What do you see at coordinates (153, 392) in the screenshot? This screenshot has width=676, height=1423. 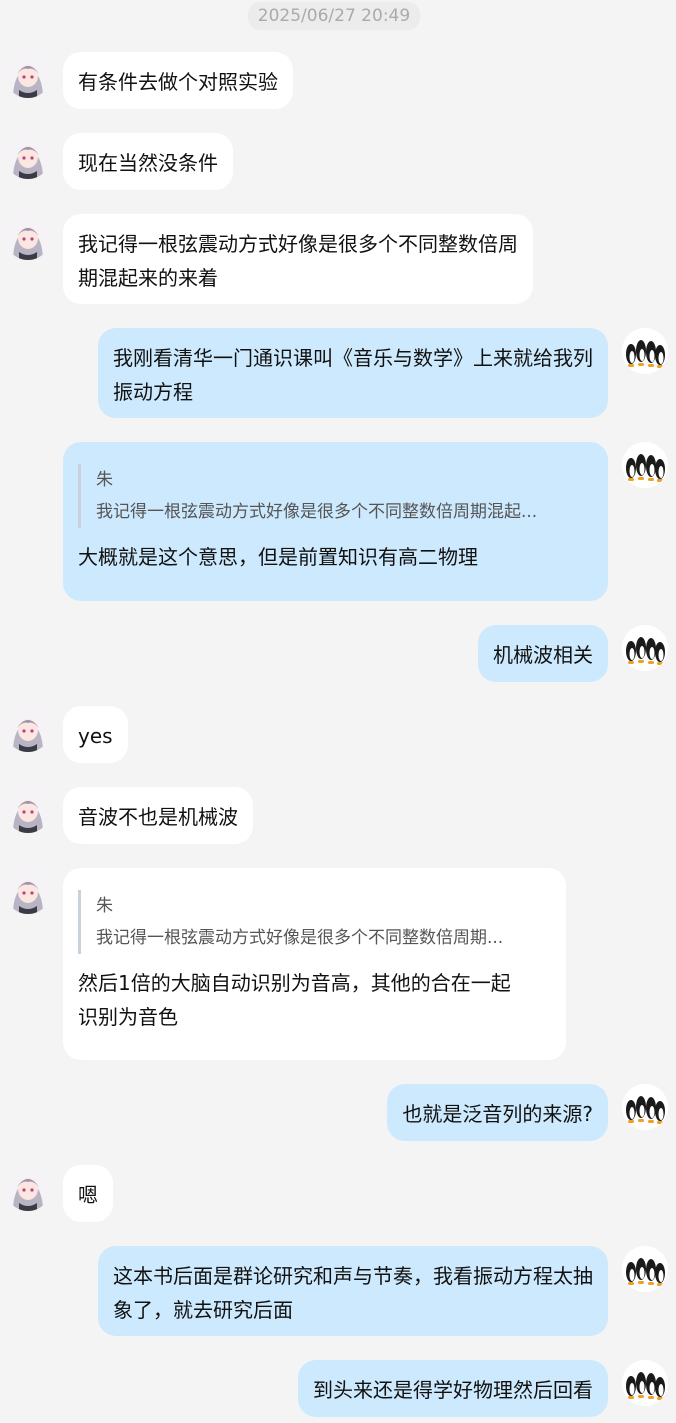 I see `message-text: 振动方程` at bounding box center [153, 392].